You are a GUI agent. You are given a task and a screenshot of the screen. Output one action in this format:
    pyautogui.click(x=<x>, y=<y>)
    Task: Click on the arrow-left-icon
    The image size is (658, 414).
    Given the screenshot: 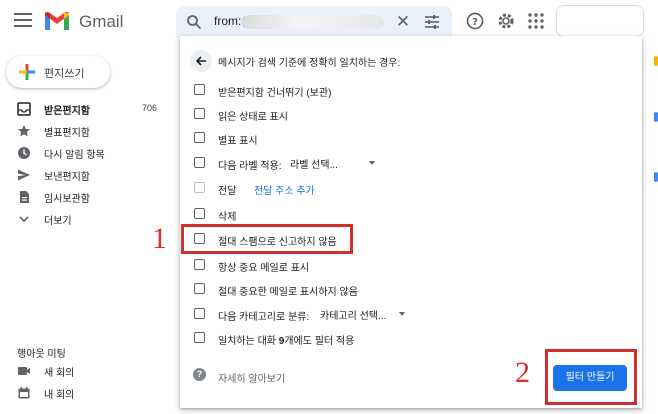 What is the action you would take?
    pyautogui.click(x=200, y=61)
    